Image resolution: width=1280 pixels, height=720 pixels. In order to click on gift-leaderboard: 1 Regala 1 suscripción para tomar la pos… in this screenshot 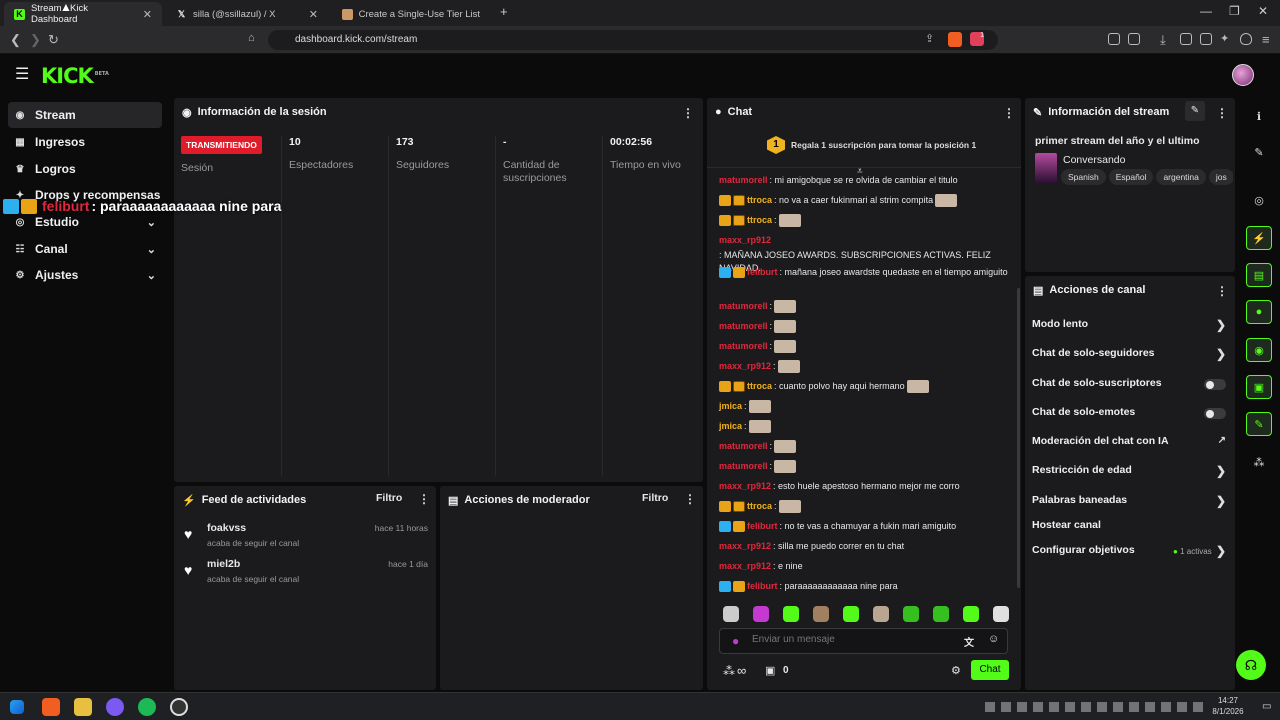, I will do `click(864, 148)`.